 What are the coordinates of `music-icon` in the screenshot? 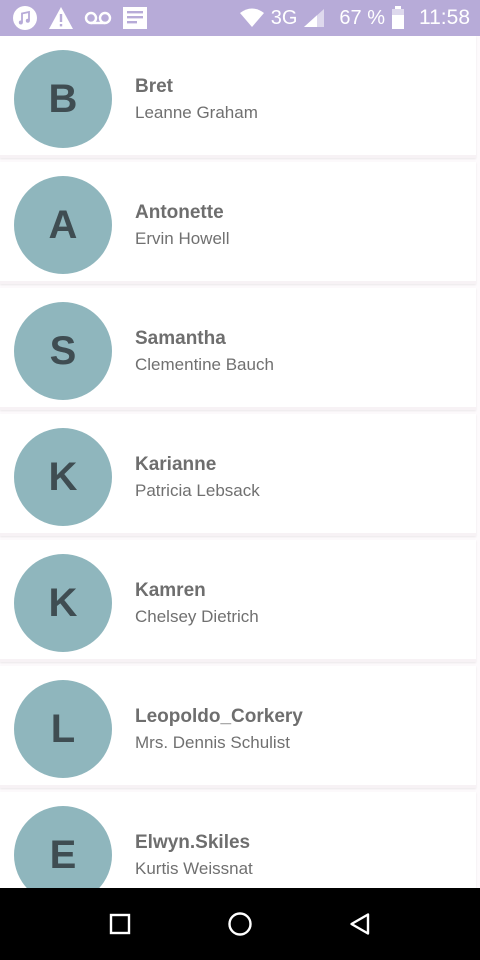 It's located at (25, 18).